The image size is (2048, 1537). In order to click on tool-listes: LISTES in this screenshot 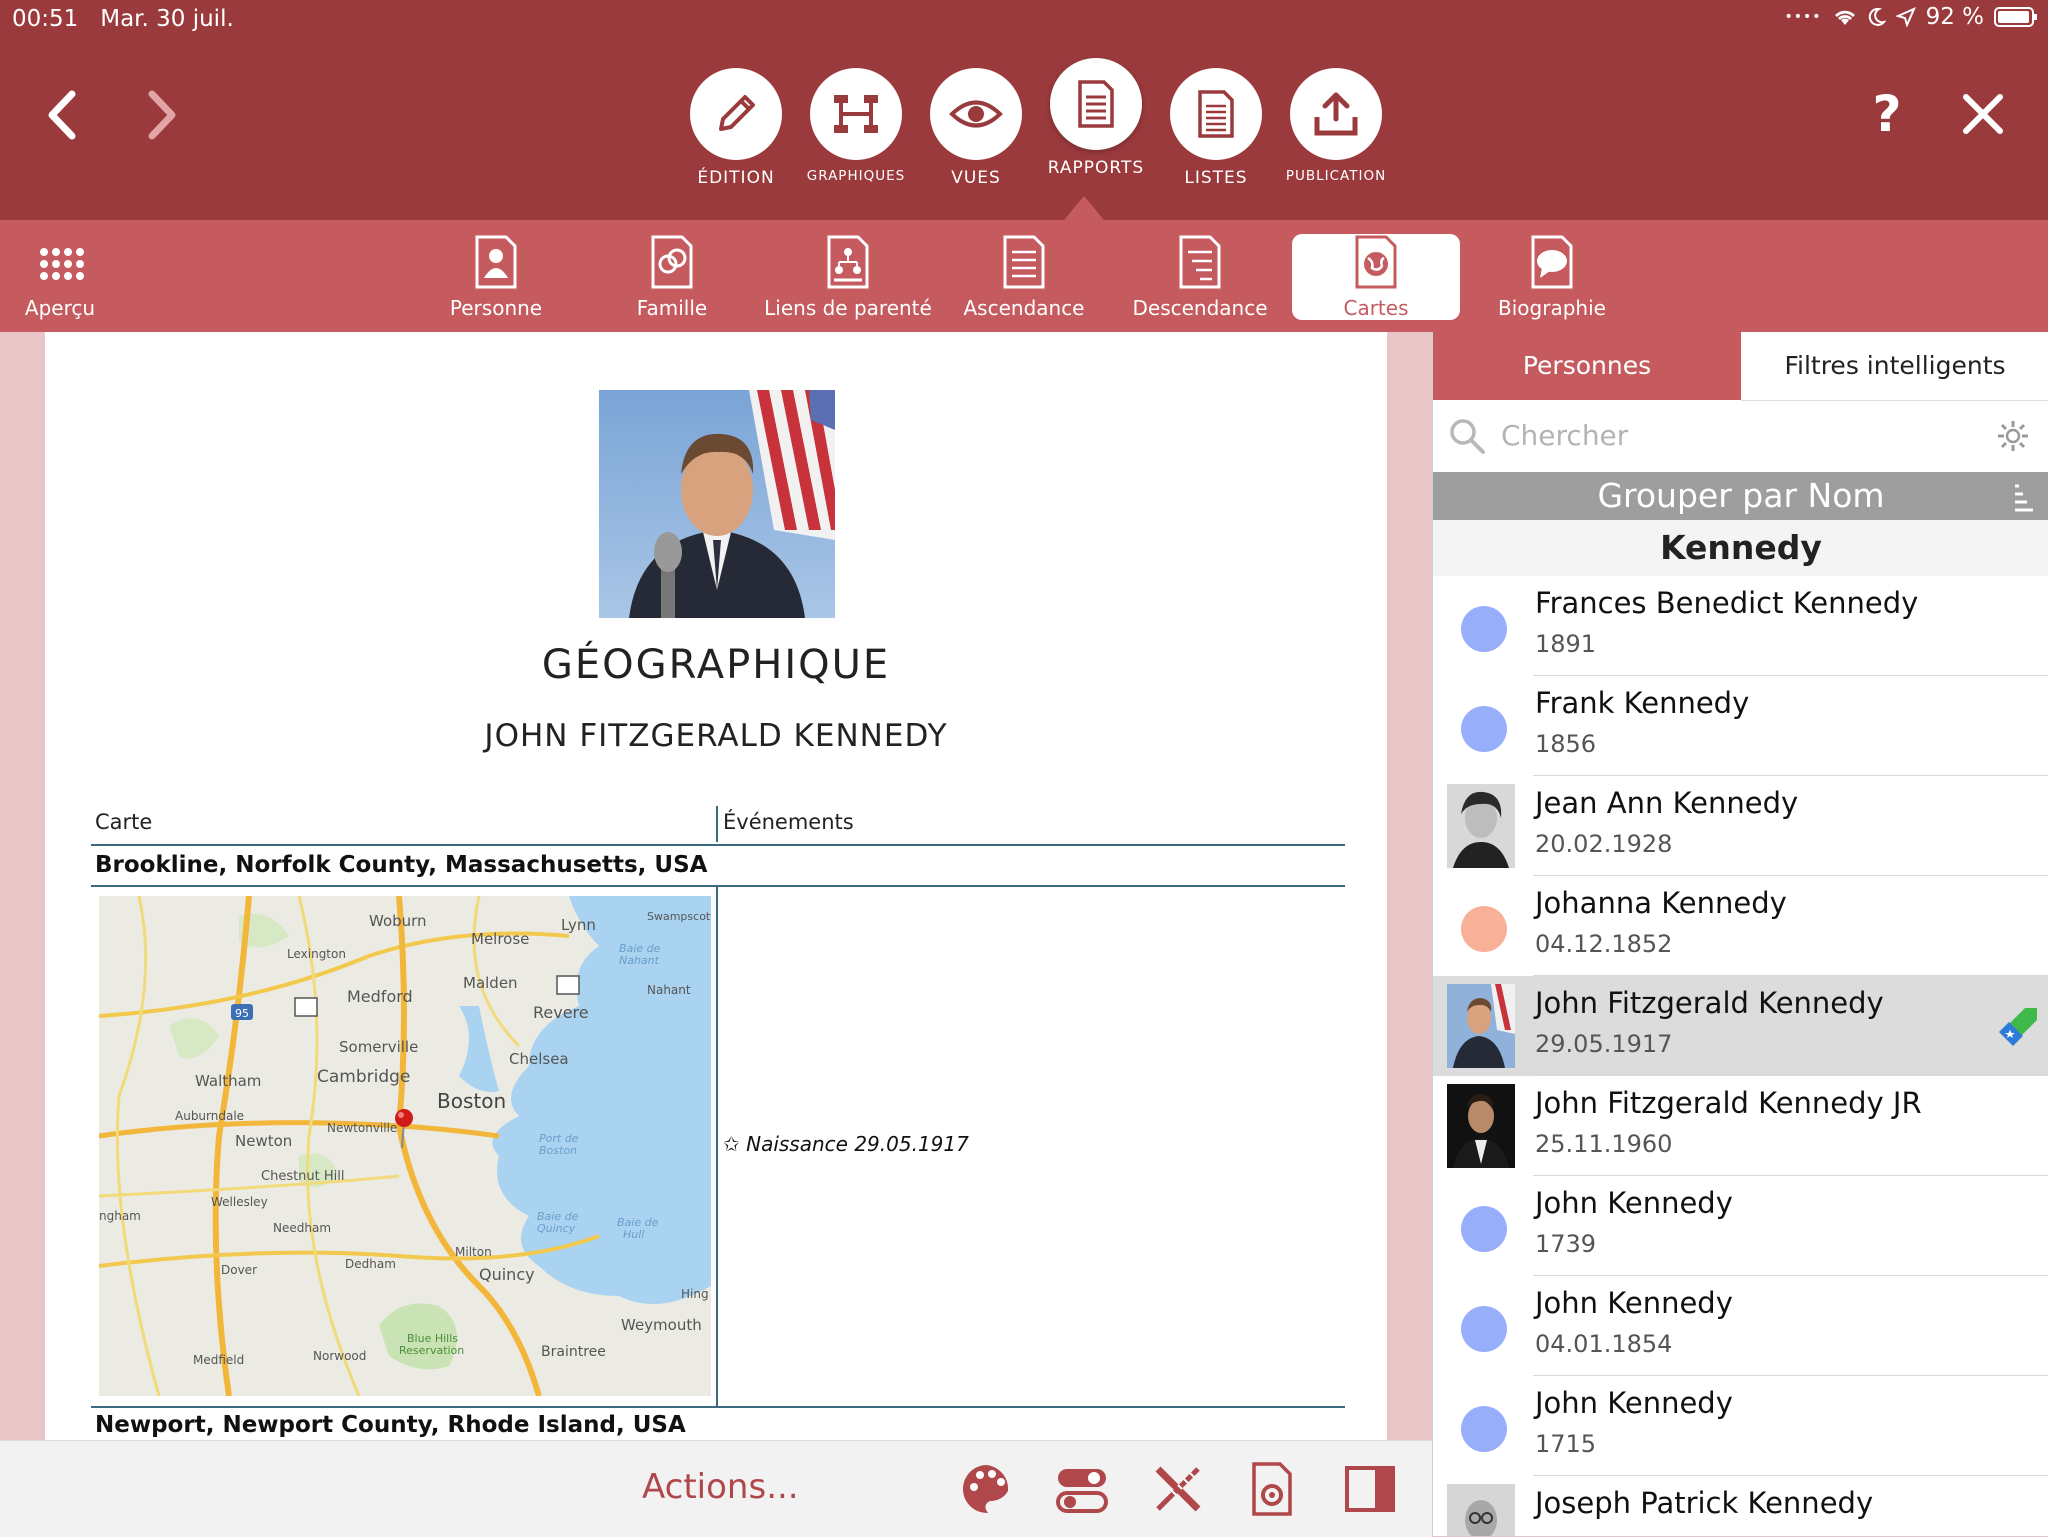, I will do `click(1216, 128)`.